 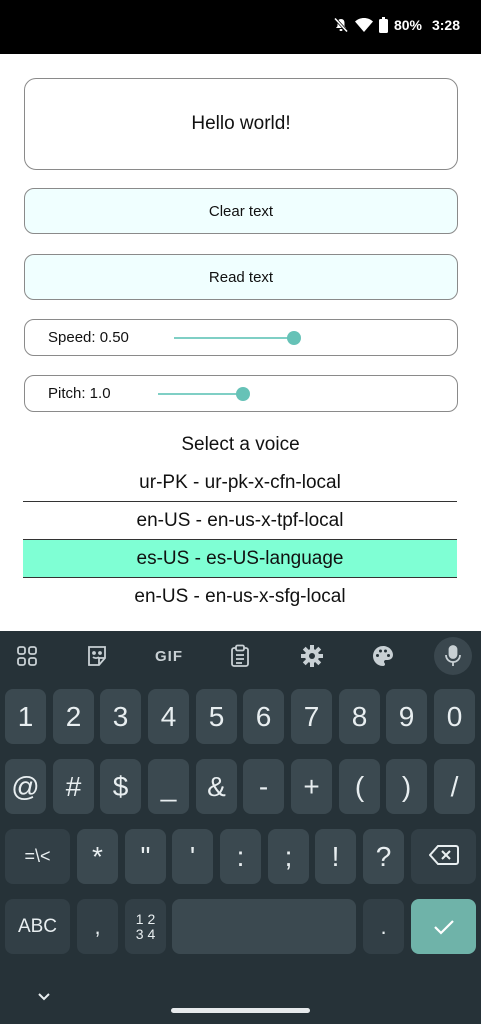 I want to click on clear-text-button: Clear text, so click(x=241, y=211).